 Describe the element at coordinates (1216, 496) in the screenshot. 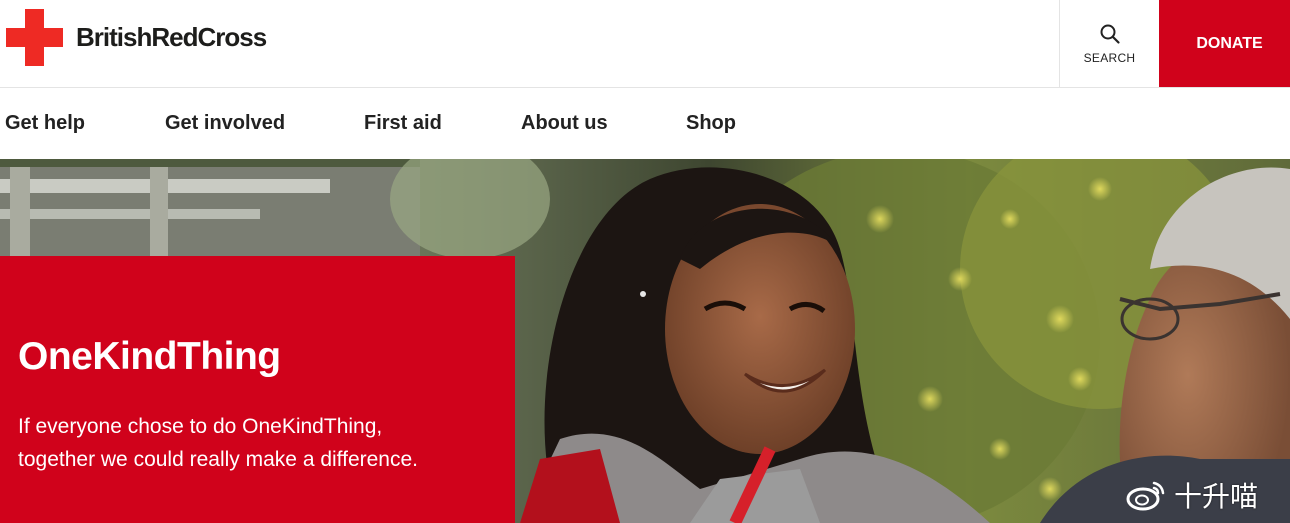

I see `watermark-text: 十升喵` at that location.